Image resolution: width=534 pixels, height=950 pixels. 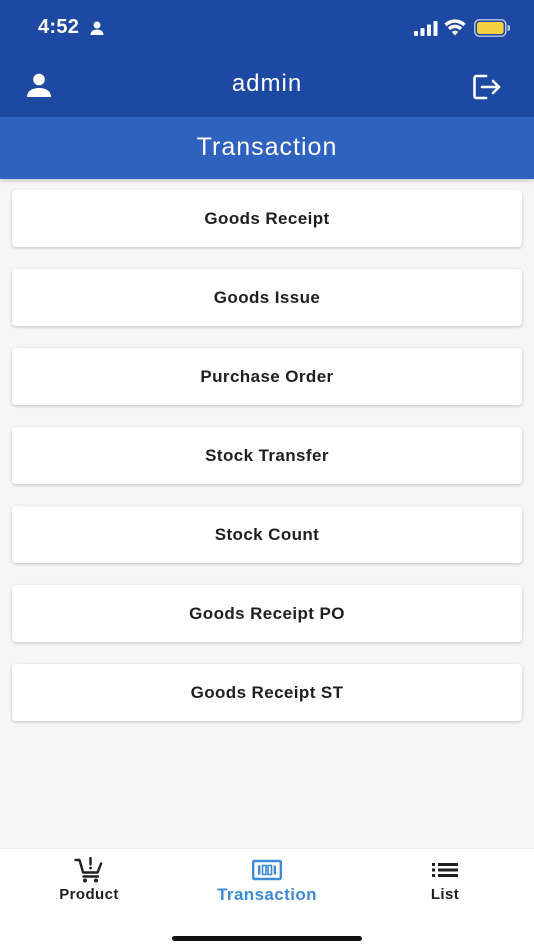 I want to click on menu-item-label: Stock Transfer, so click(x=267, y=455).